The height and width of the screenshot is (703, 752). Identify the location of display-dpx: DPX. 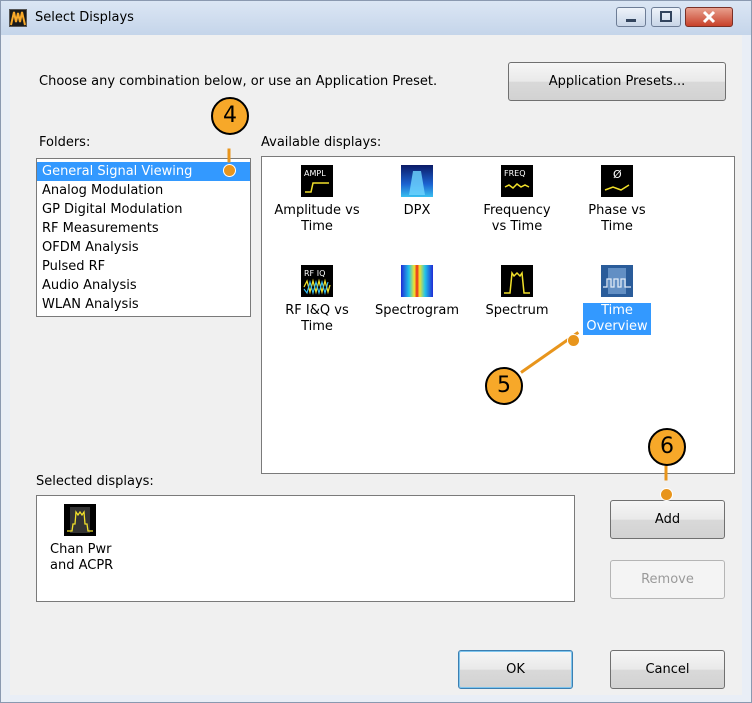
(417, 192).